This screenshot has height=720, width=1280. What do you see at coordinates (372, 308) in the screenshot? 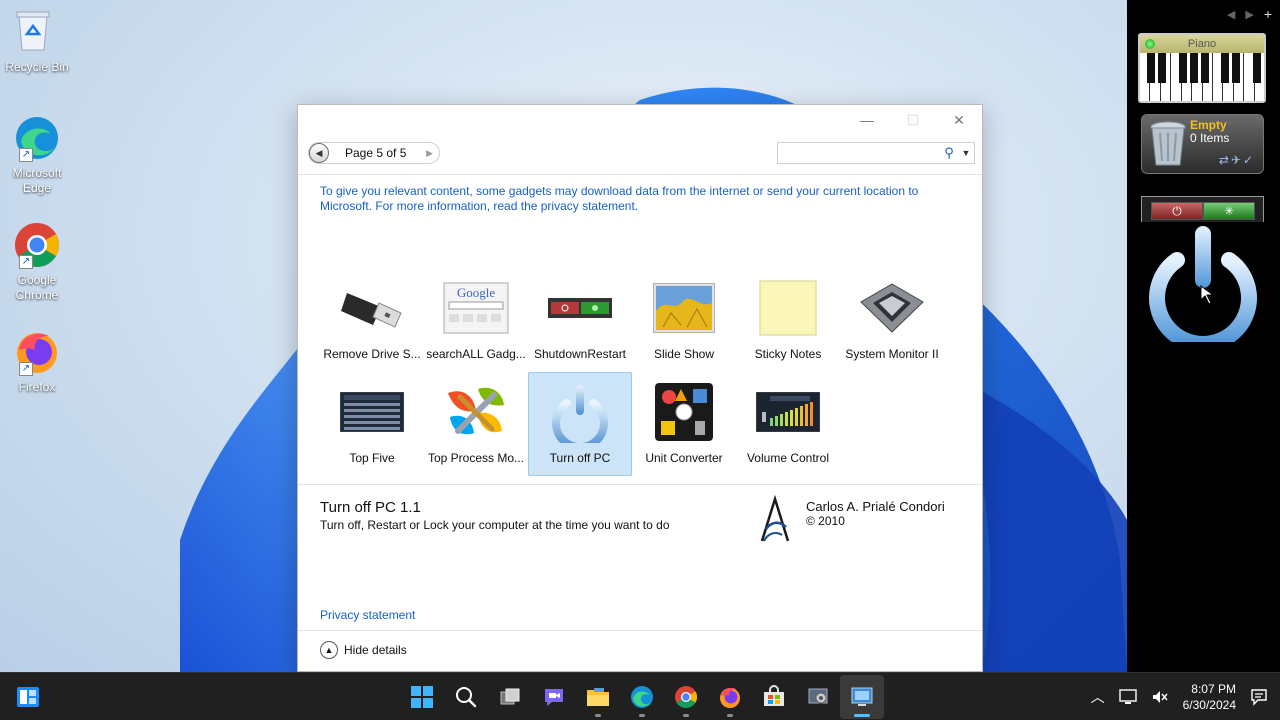
I see `usb-drive-icon` at bounding box center [372, 308].